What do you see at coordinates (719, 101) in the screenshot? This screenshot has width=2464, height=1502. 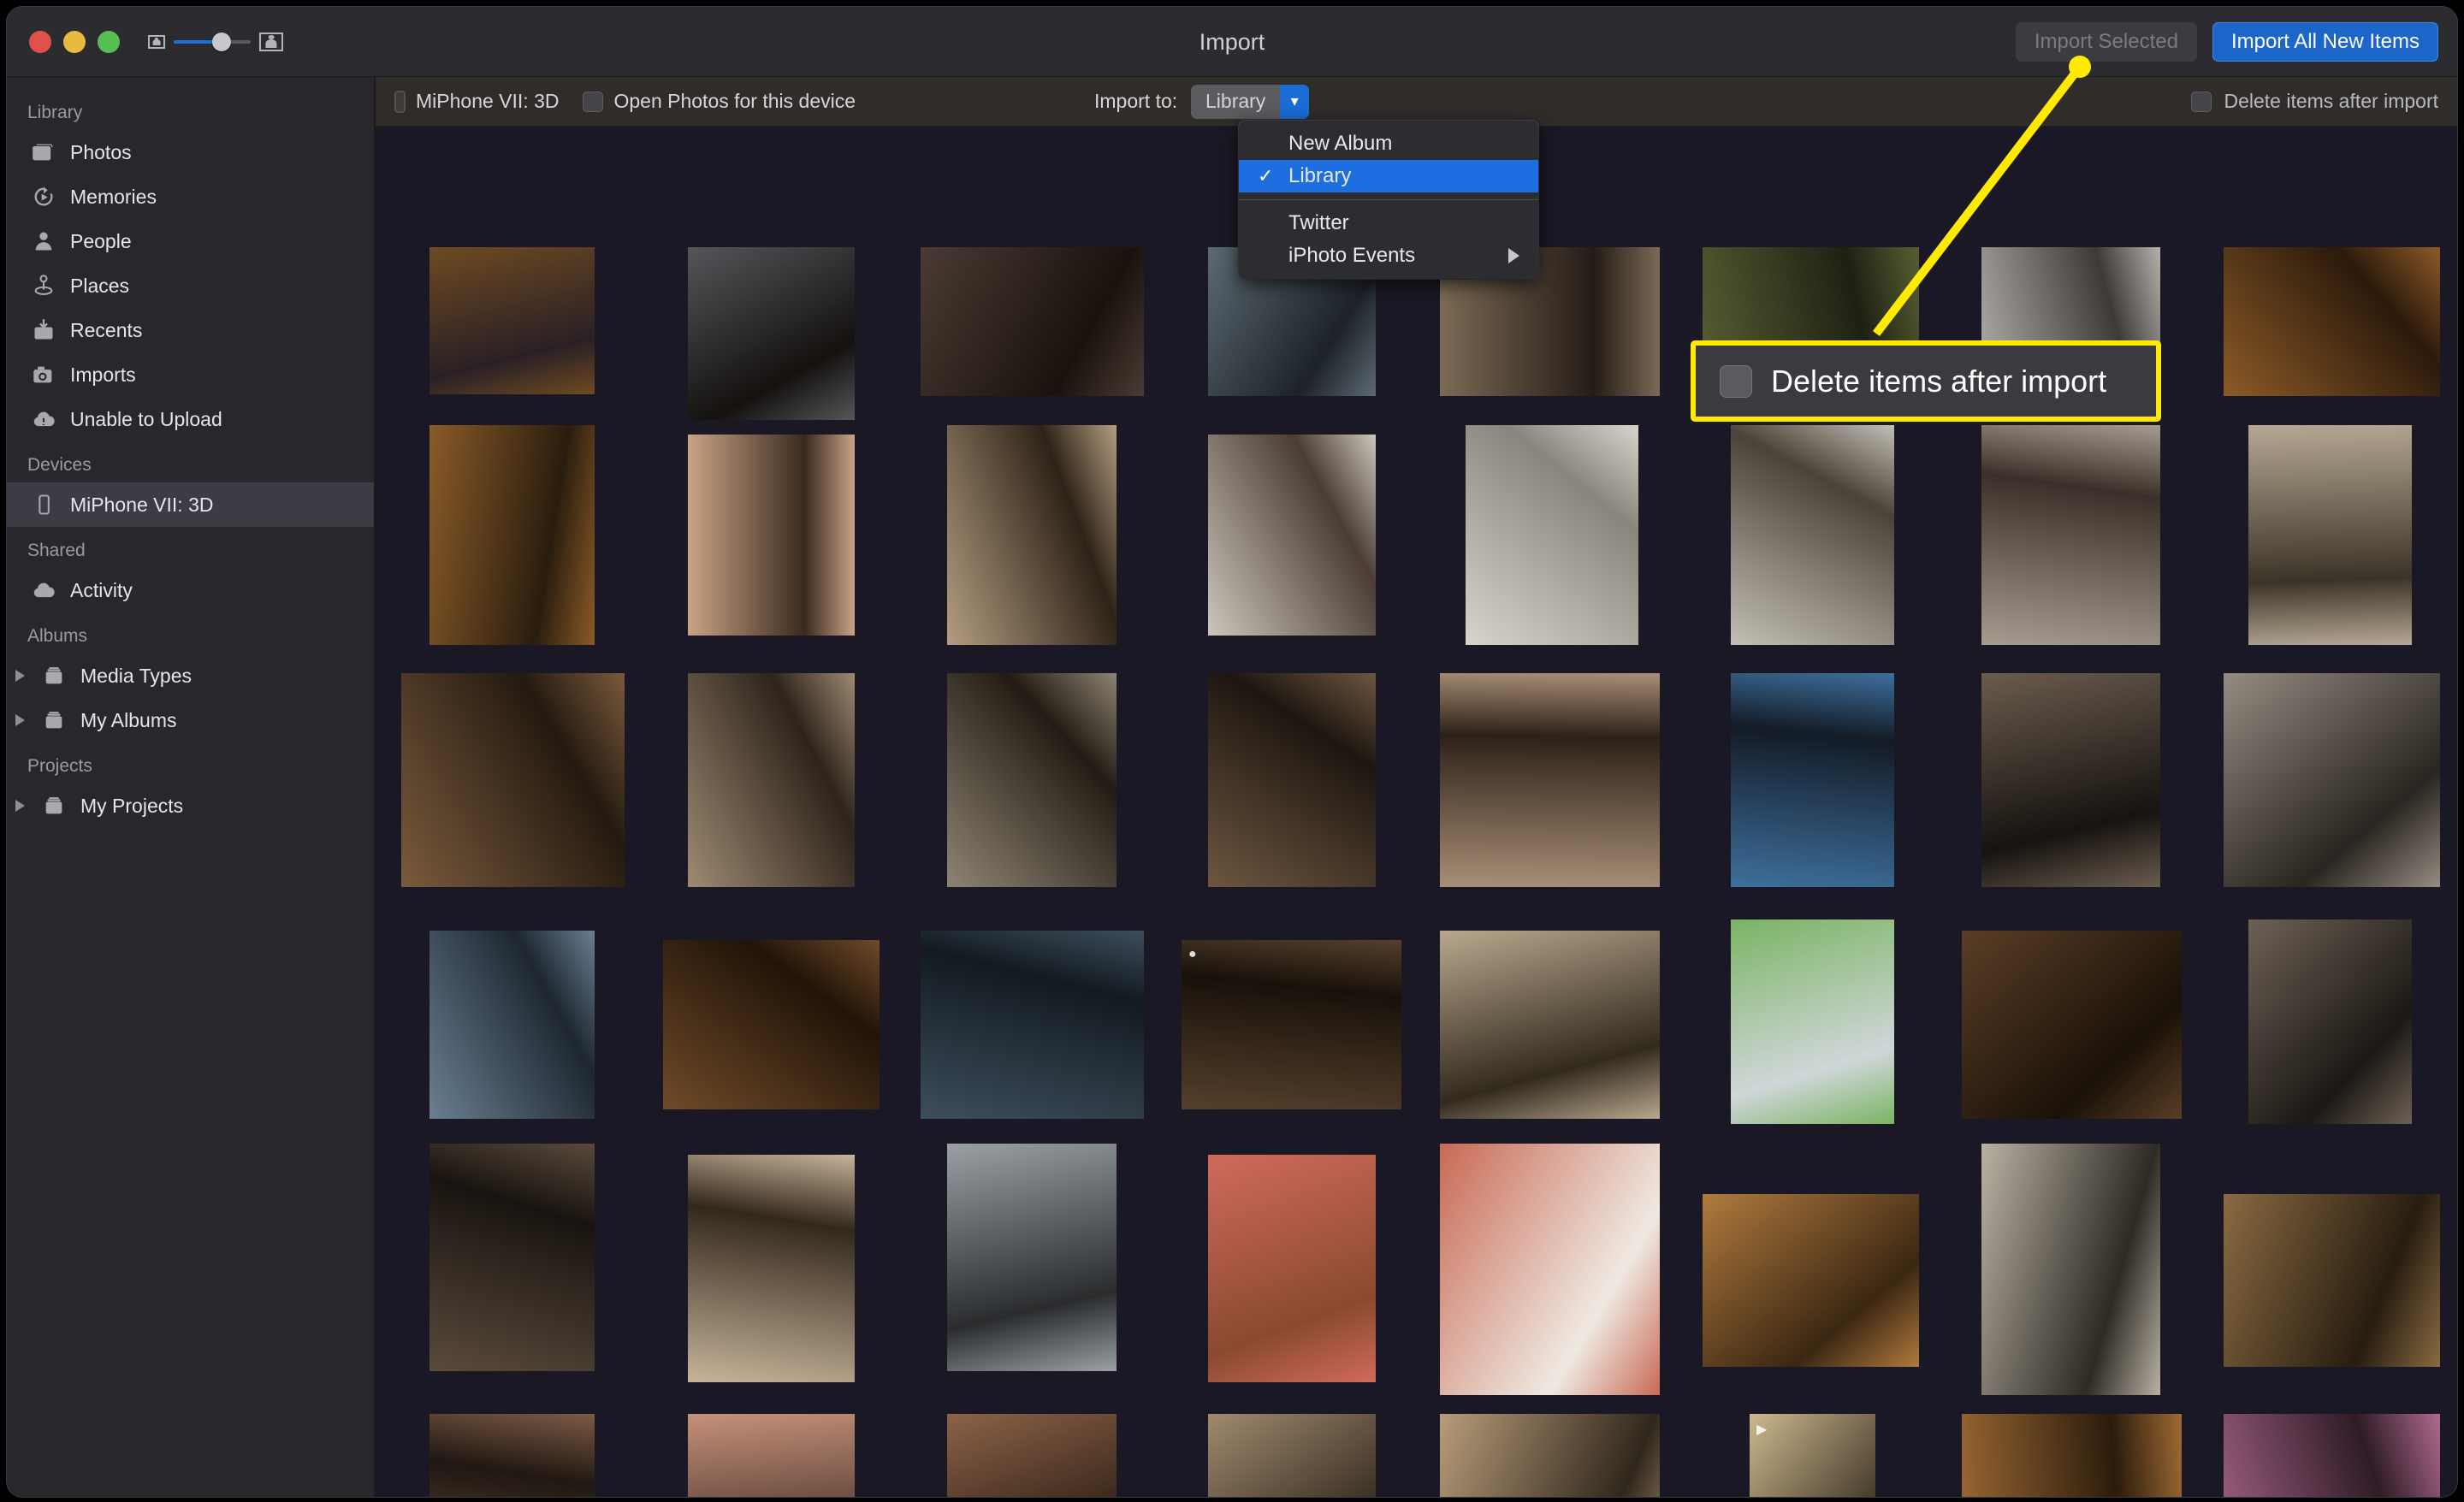 I see `open-photos-for-device-checkbox: Open Photos for this device` at bounding box center [719, 101].